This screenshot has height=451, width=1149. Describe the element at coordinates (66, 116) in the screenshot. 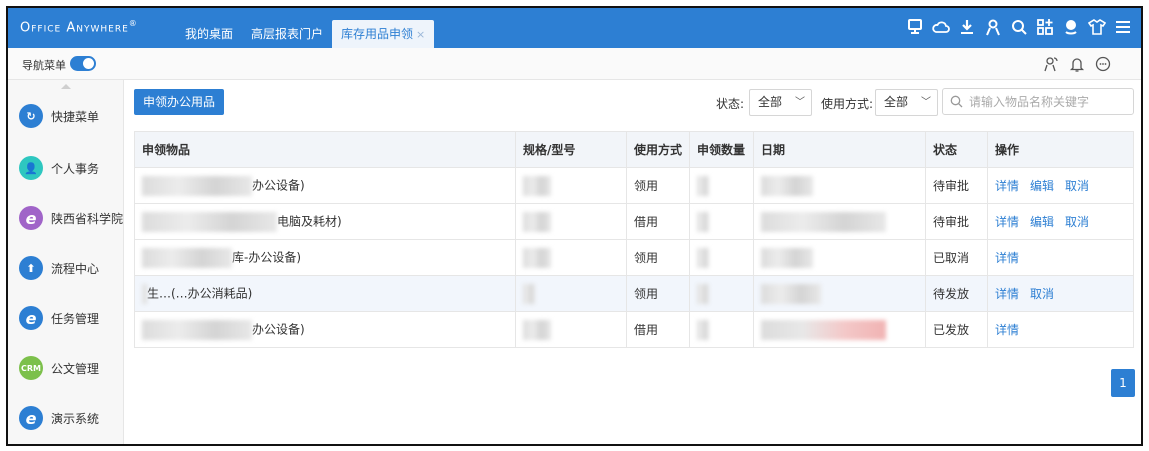

I see `sidebar-item-0: ↻ 快捷菜单` at that location.